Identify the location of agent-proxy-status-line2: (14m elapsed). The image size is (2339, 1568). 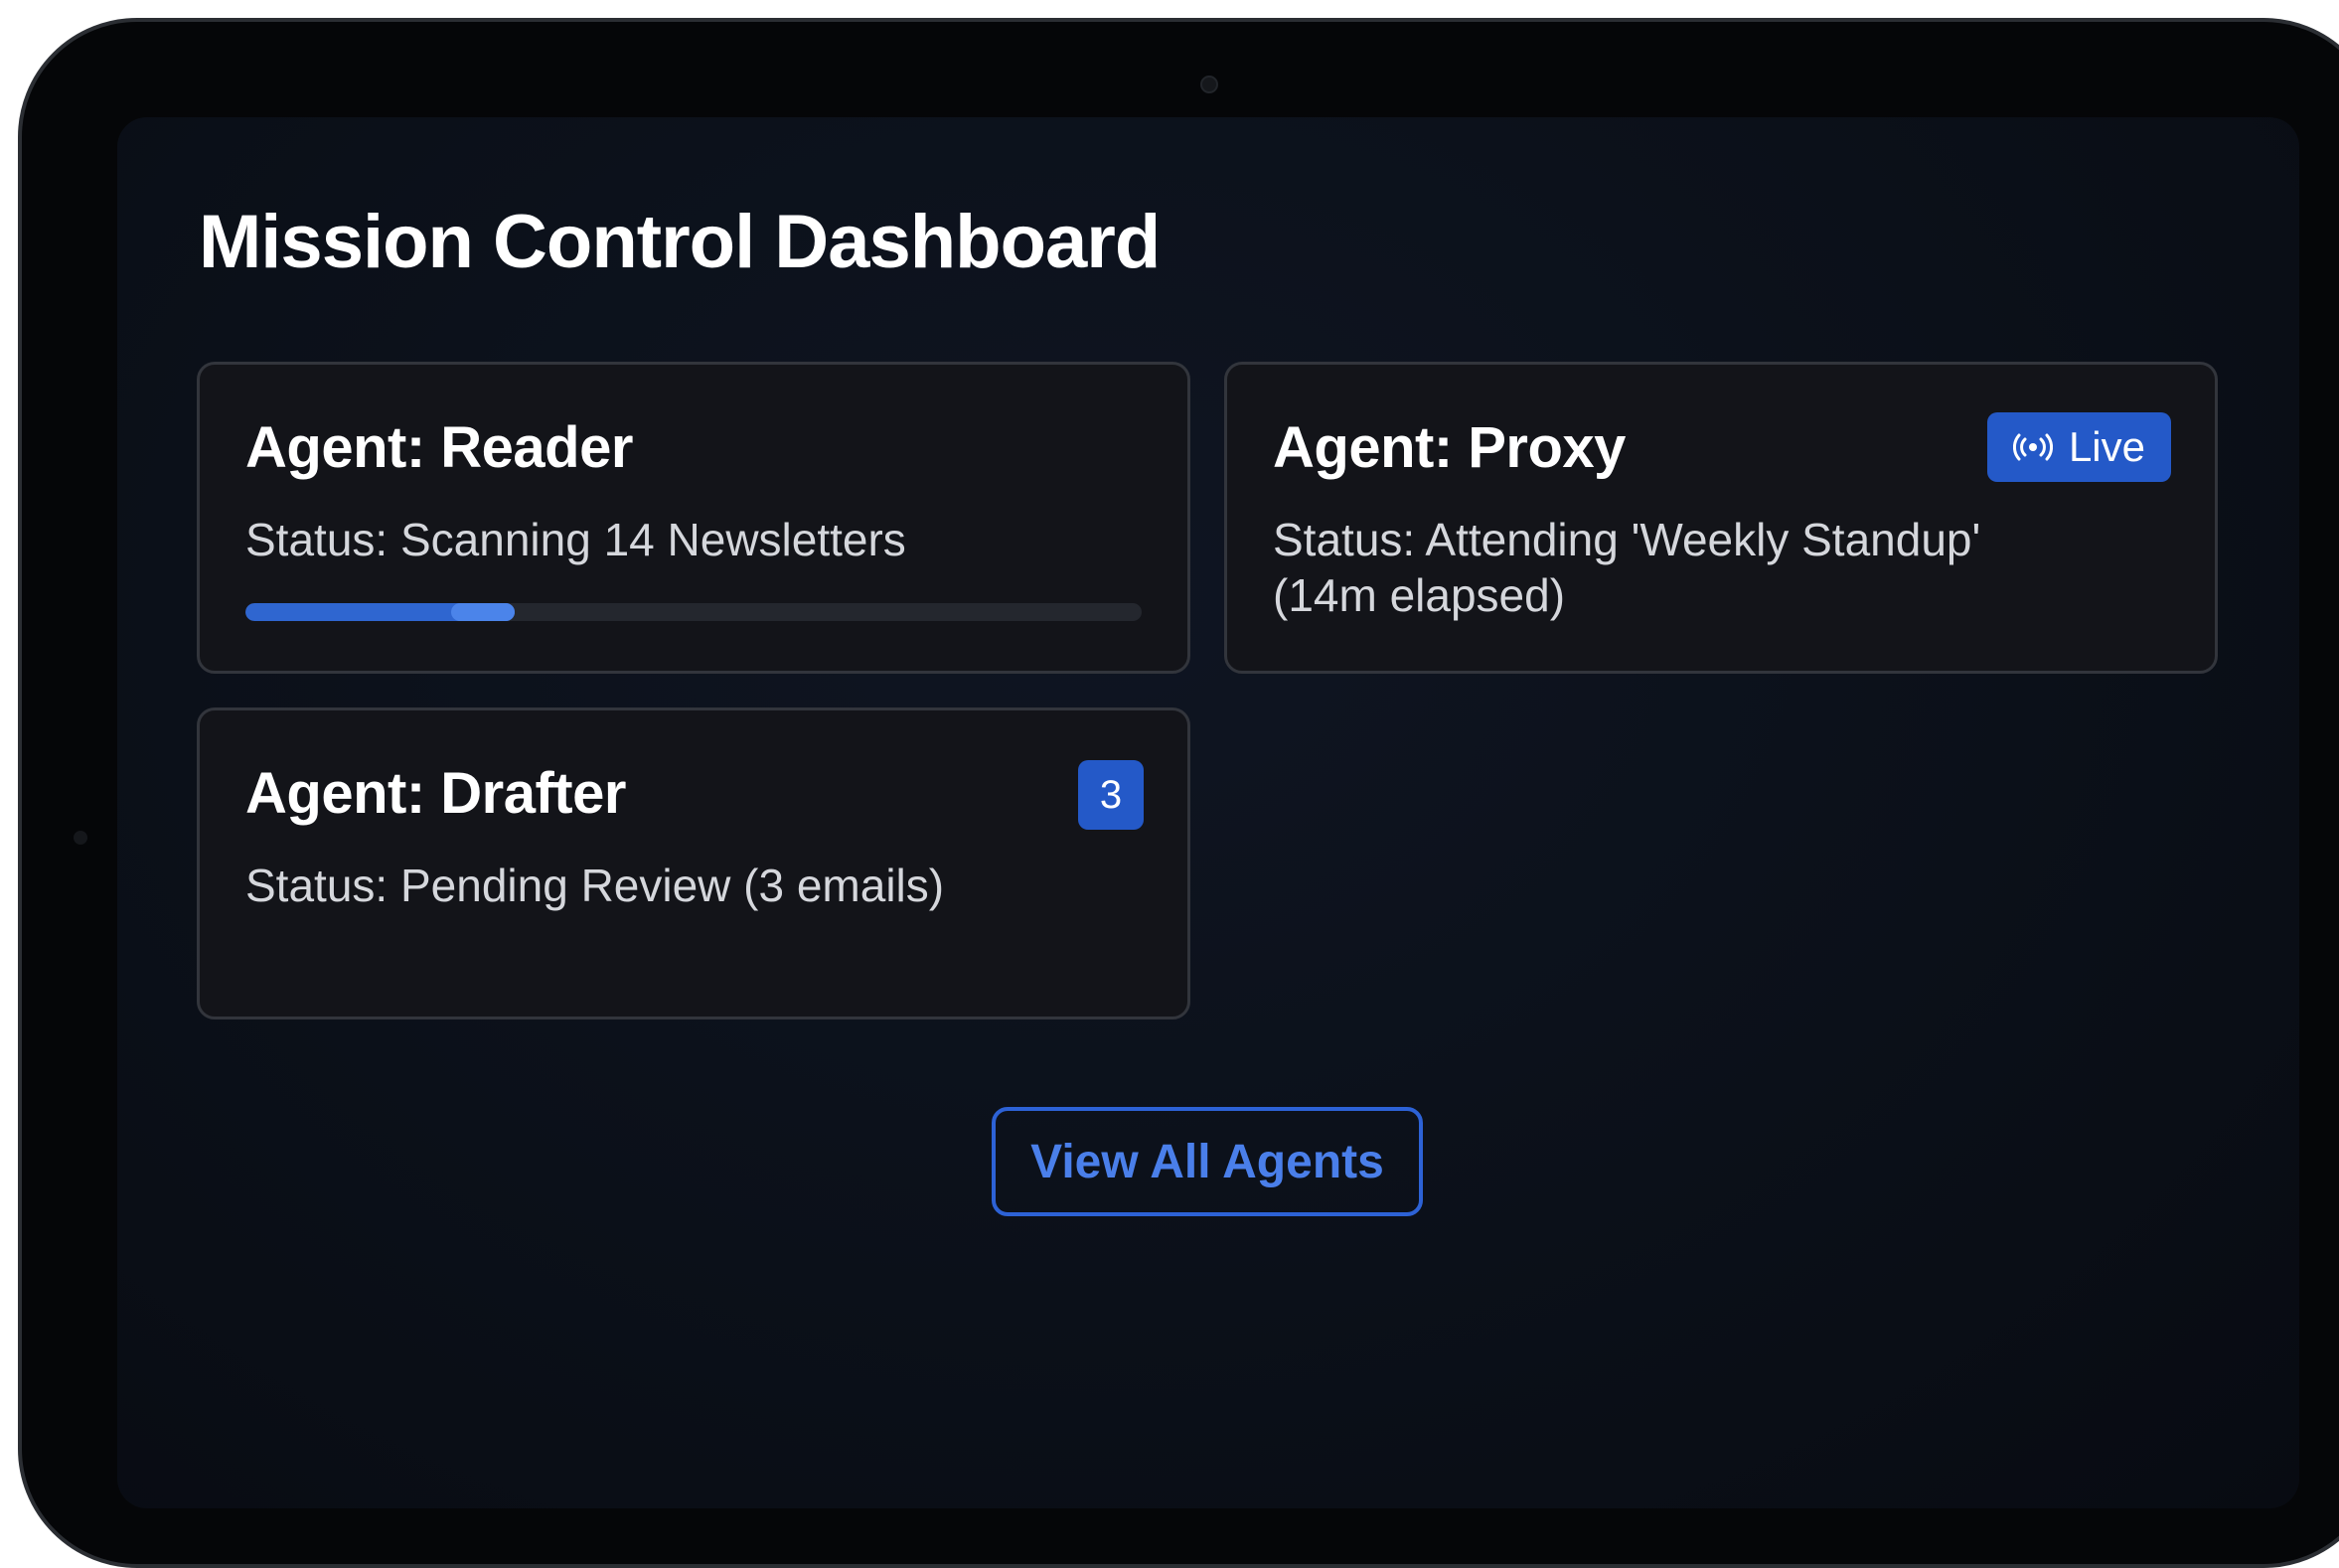
(1420, 595).